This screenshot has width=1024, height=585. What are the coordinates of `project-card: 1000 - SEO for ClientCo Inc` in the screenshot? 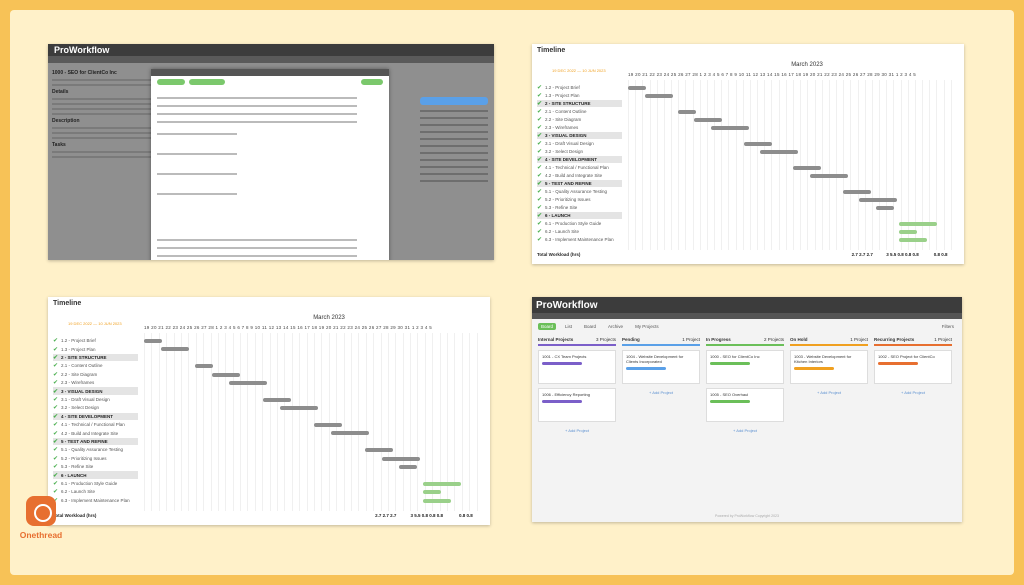 It's located at (745, 367).